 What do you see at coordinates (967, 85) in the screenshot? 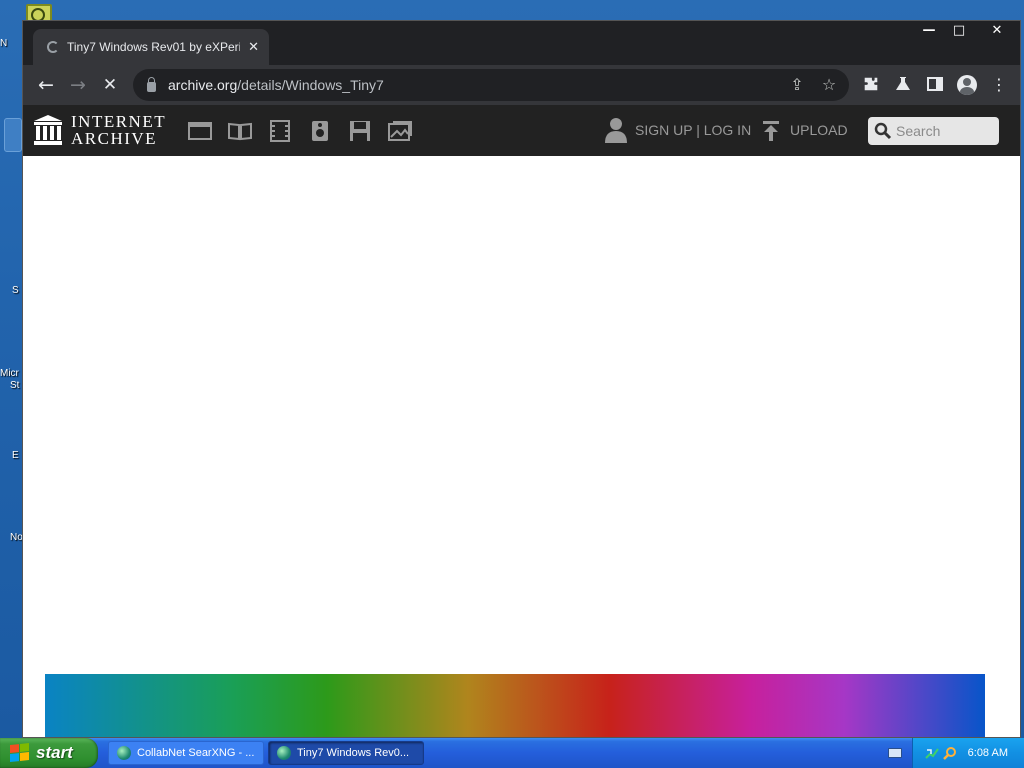
I see `profile-avatar-icon` at bounding box center [967, 85].